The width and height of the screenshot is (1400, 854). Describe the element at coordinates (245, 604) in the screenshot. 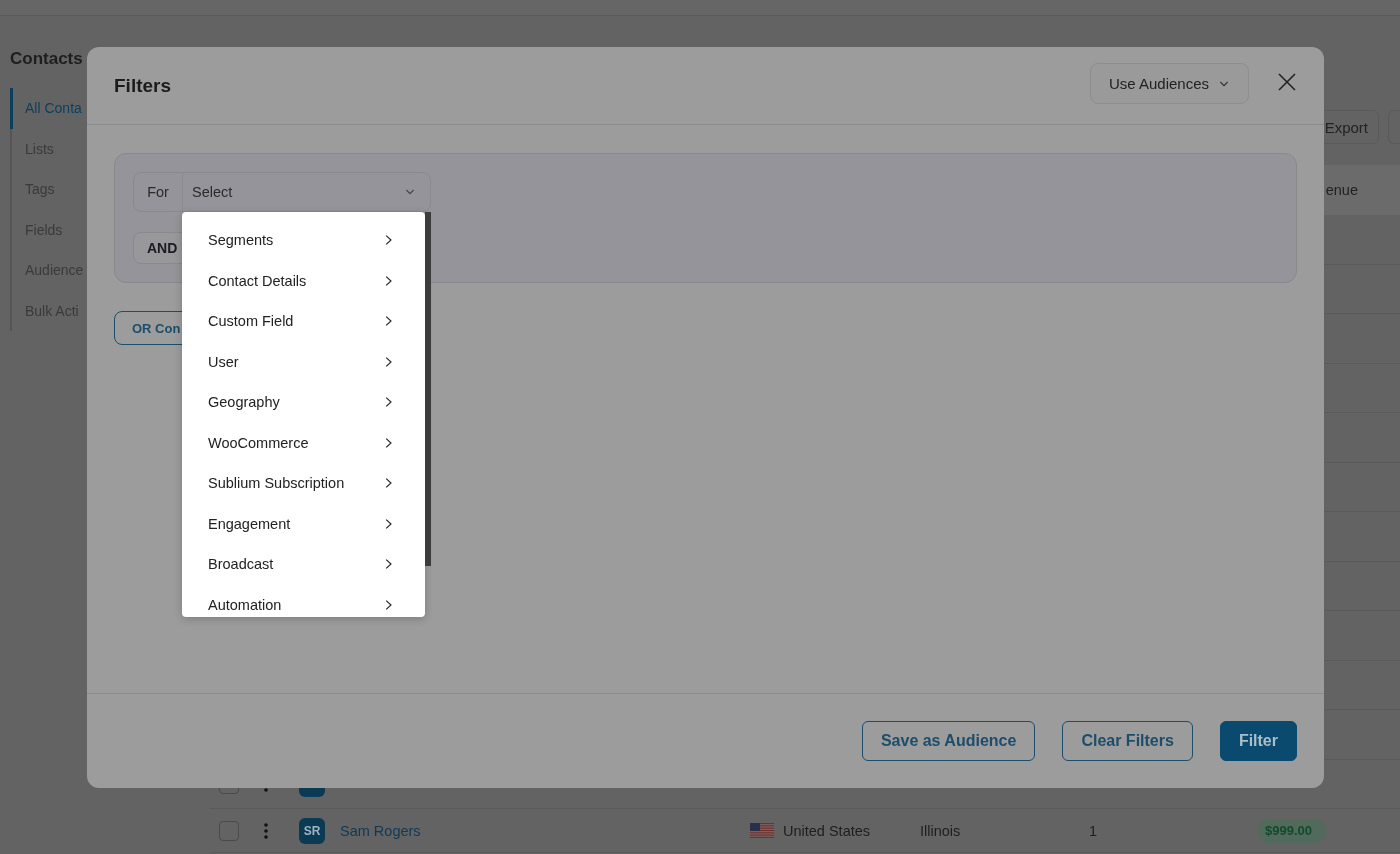

I see `menu-item-label: Automation` at that location.